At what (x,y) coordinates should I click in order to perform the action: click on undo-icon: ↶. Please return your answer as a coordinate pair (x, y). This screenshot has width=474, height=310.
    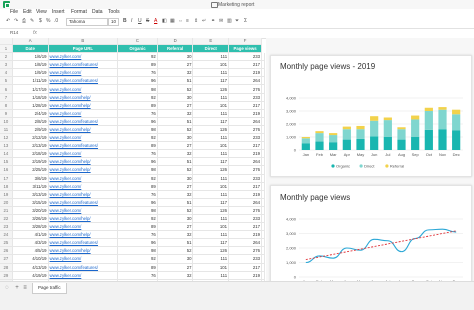
    Looking at the image, I should click on (8, 21).